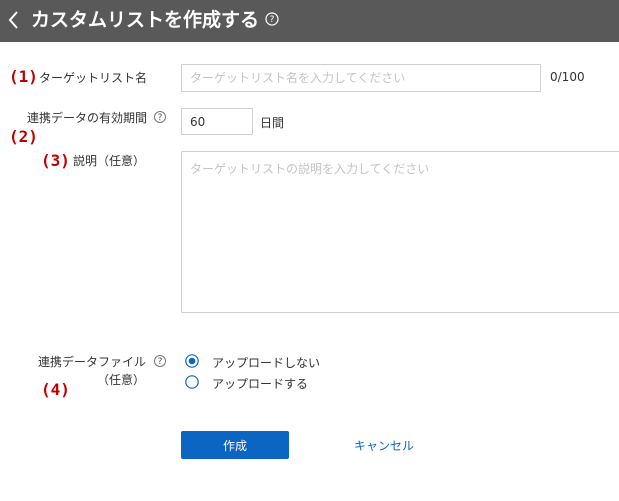 Image resolution: width=619 pixels, height=501 pixels. Describe the element at coordinates (145, 20) in the screenshot. I see `page-title: カスタムリストを作成する` at that location.